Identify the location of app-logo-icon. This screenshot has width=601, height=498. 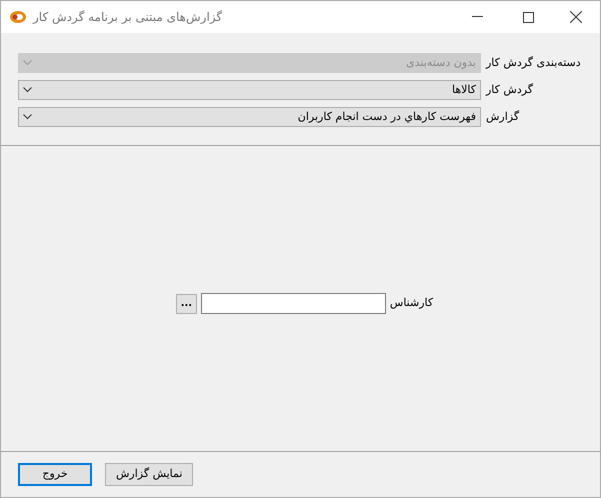
(18, 17).